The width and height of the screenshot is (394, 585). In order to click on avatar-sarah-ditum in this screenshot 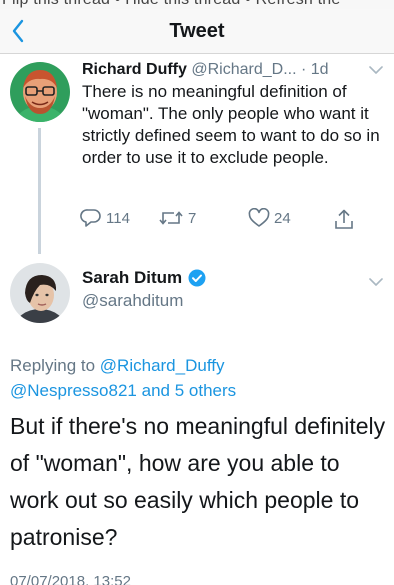, I will do `click(40, 293)`.